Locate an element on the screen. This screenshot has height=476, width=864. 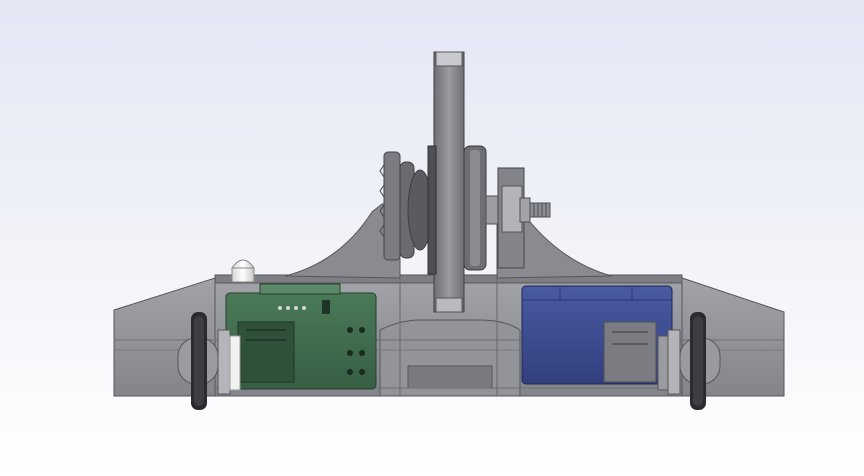
left-gear is located at coordinates (392, 206).